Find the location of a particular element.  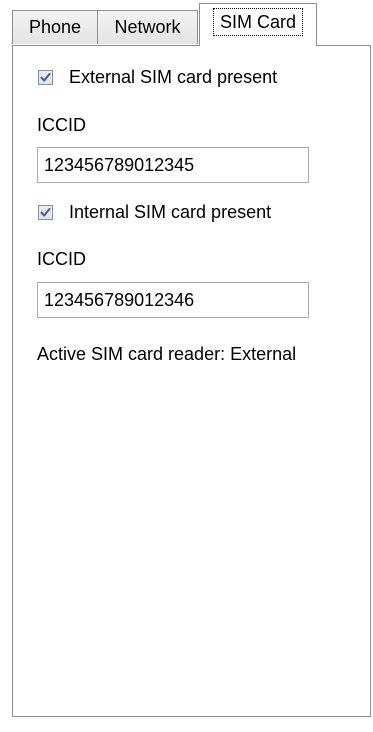

external-sim-present-row: External SIM card present is located at coordinates (157, 77).